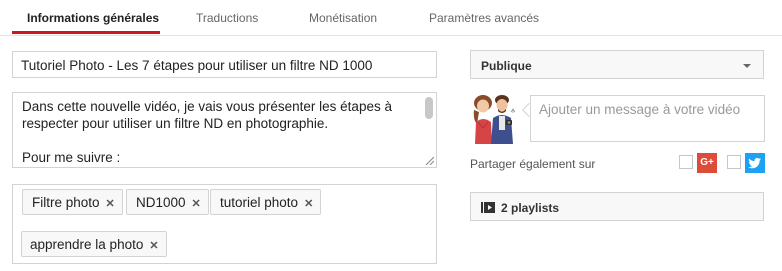 The height and width of the screenshot is (271, 782). I want to click on active-tab-indicator, so click(86, 32).